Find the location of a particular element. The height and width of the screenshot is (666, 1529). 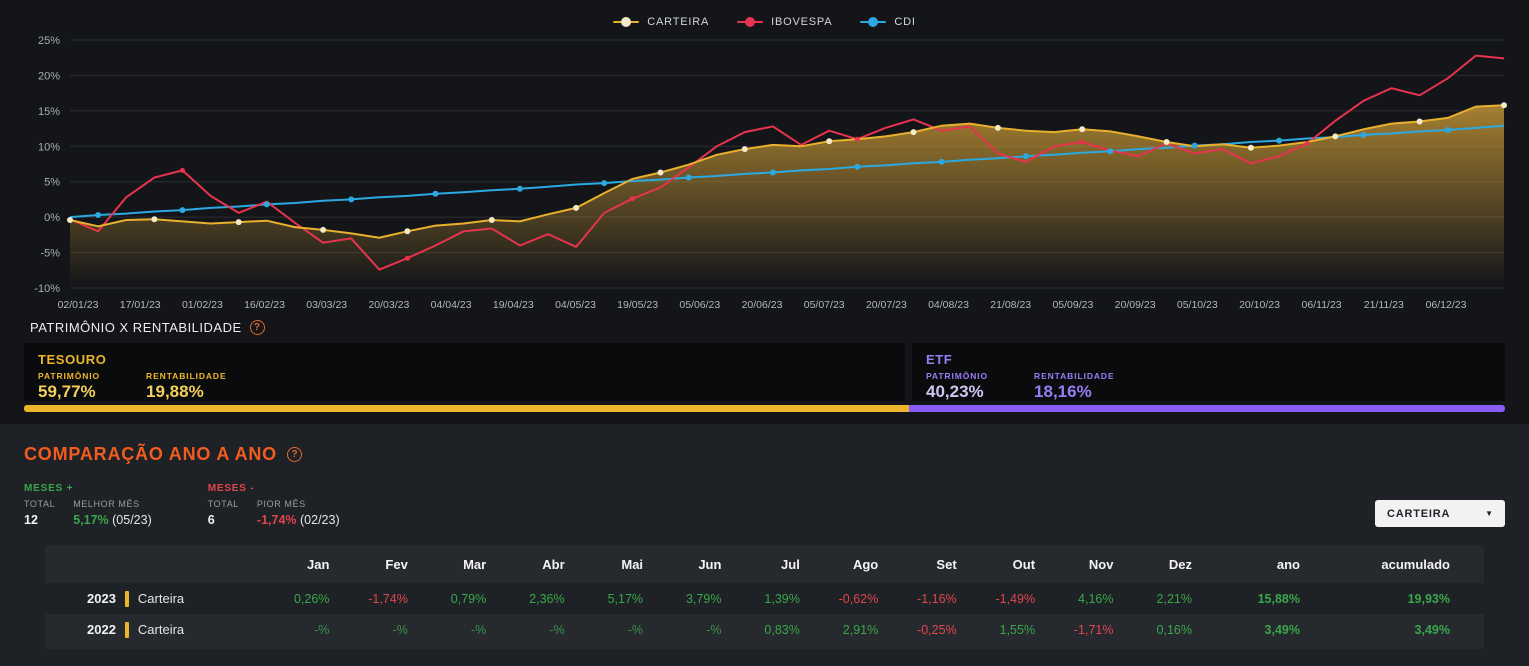

legend-item-carteira: CARTEIRA is located at coordinates (661, 22).